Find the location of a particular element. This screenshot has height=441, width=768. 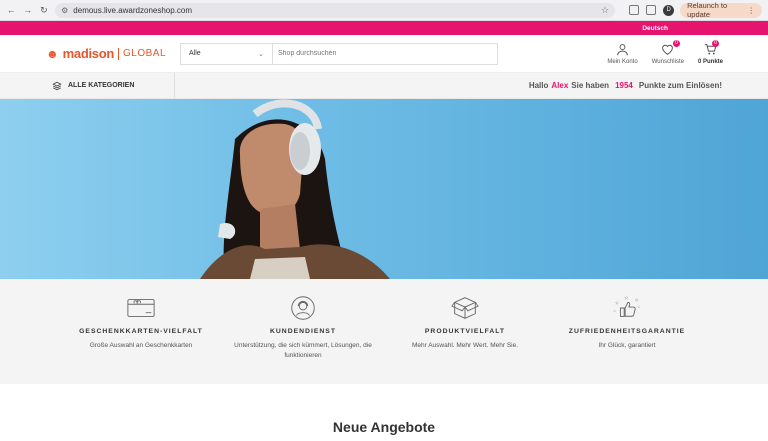

support-agent-icon is located at coordinates (303, 308).